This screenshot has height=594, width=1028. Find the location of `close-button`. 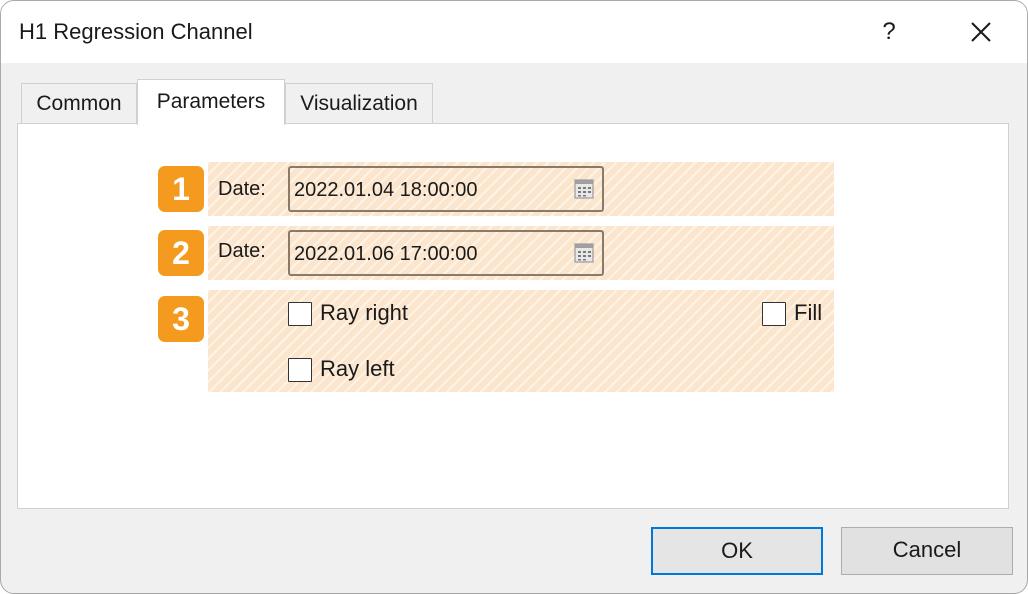

close-button is located at coordinates (981, 32).